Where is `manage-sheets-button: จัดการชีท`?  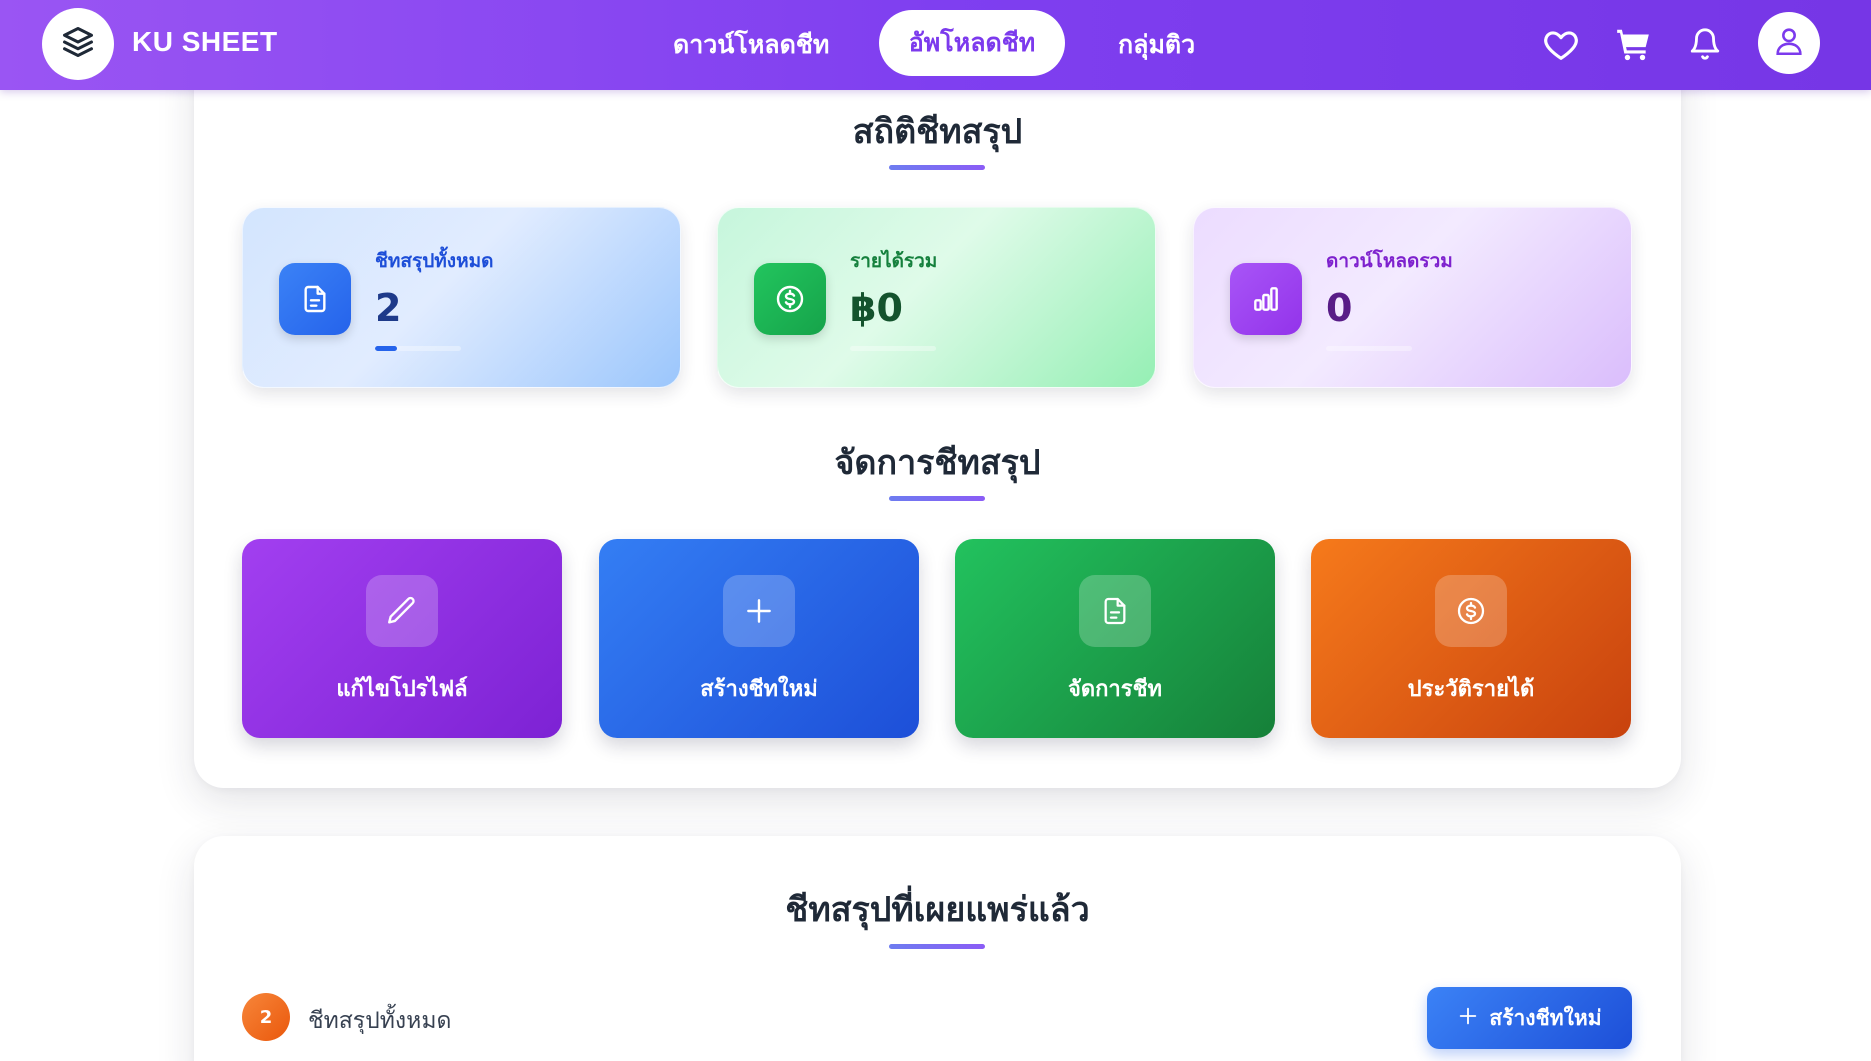
manage-sheets-button: จัดการชีท is located at coordinates (1115, 638).